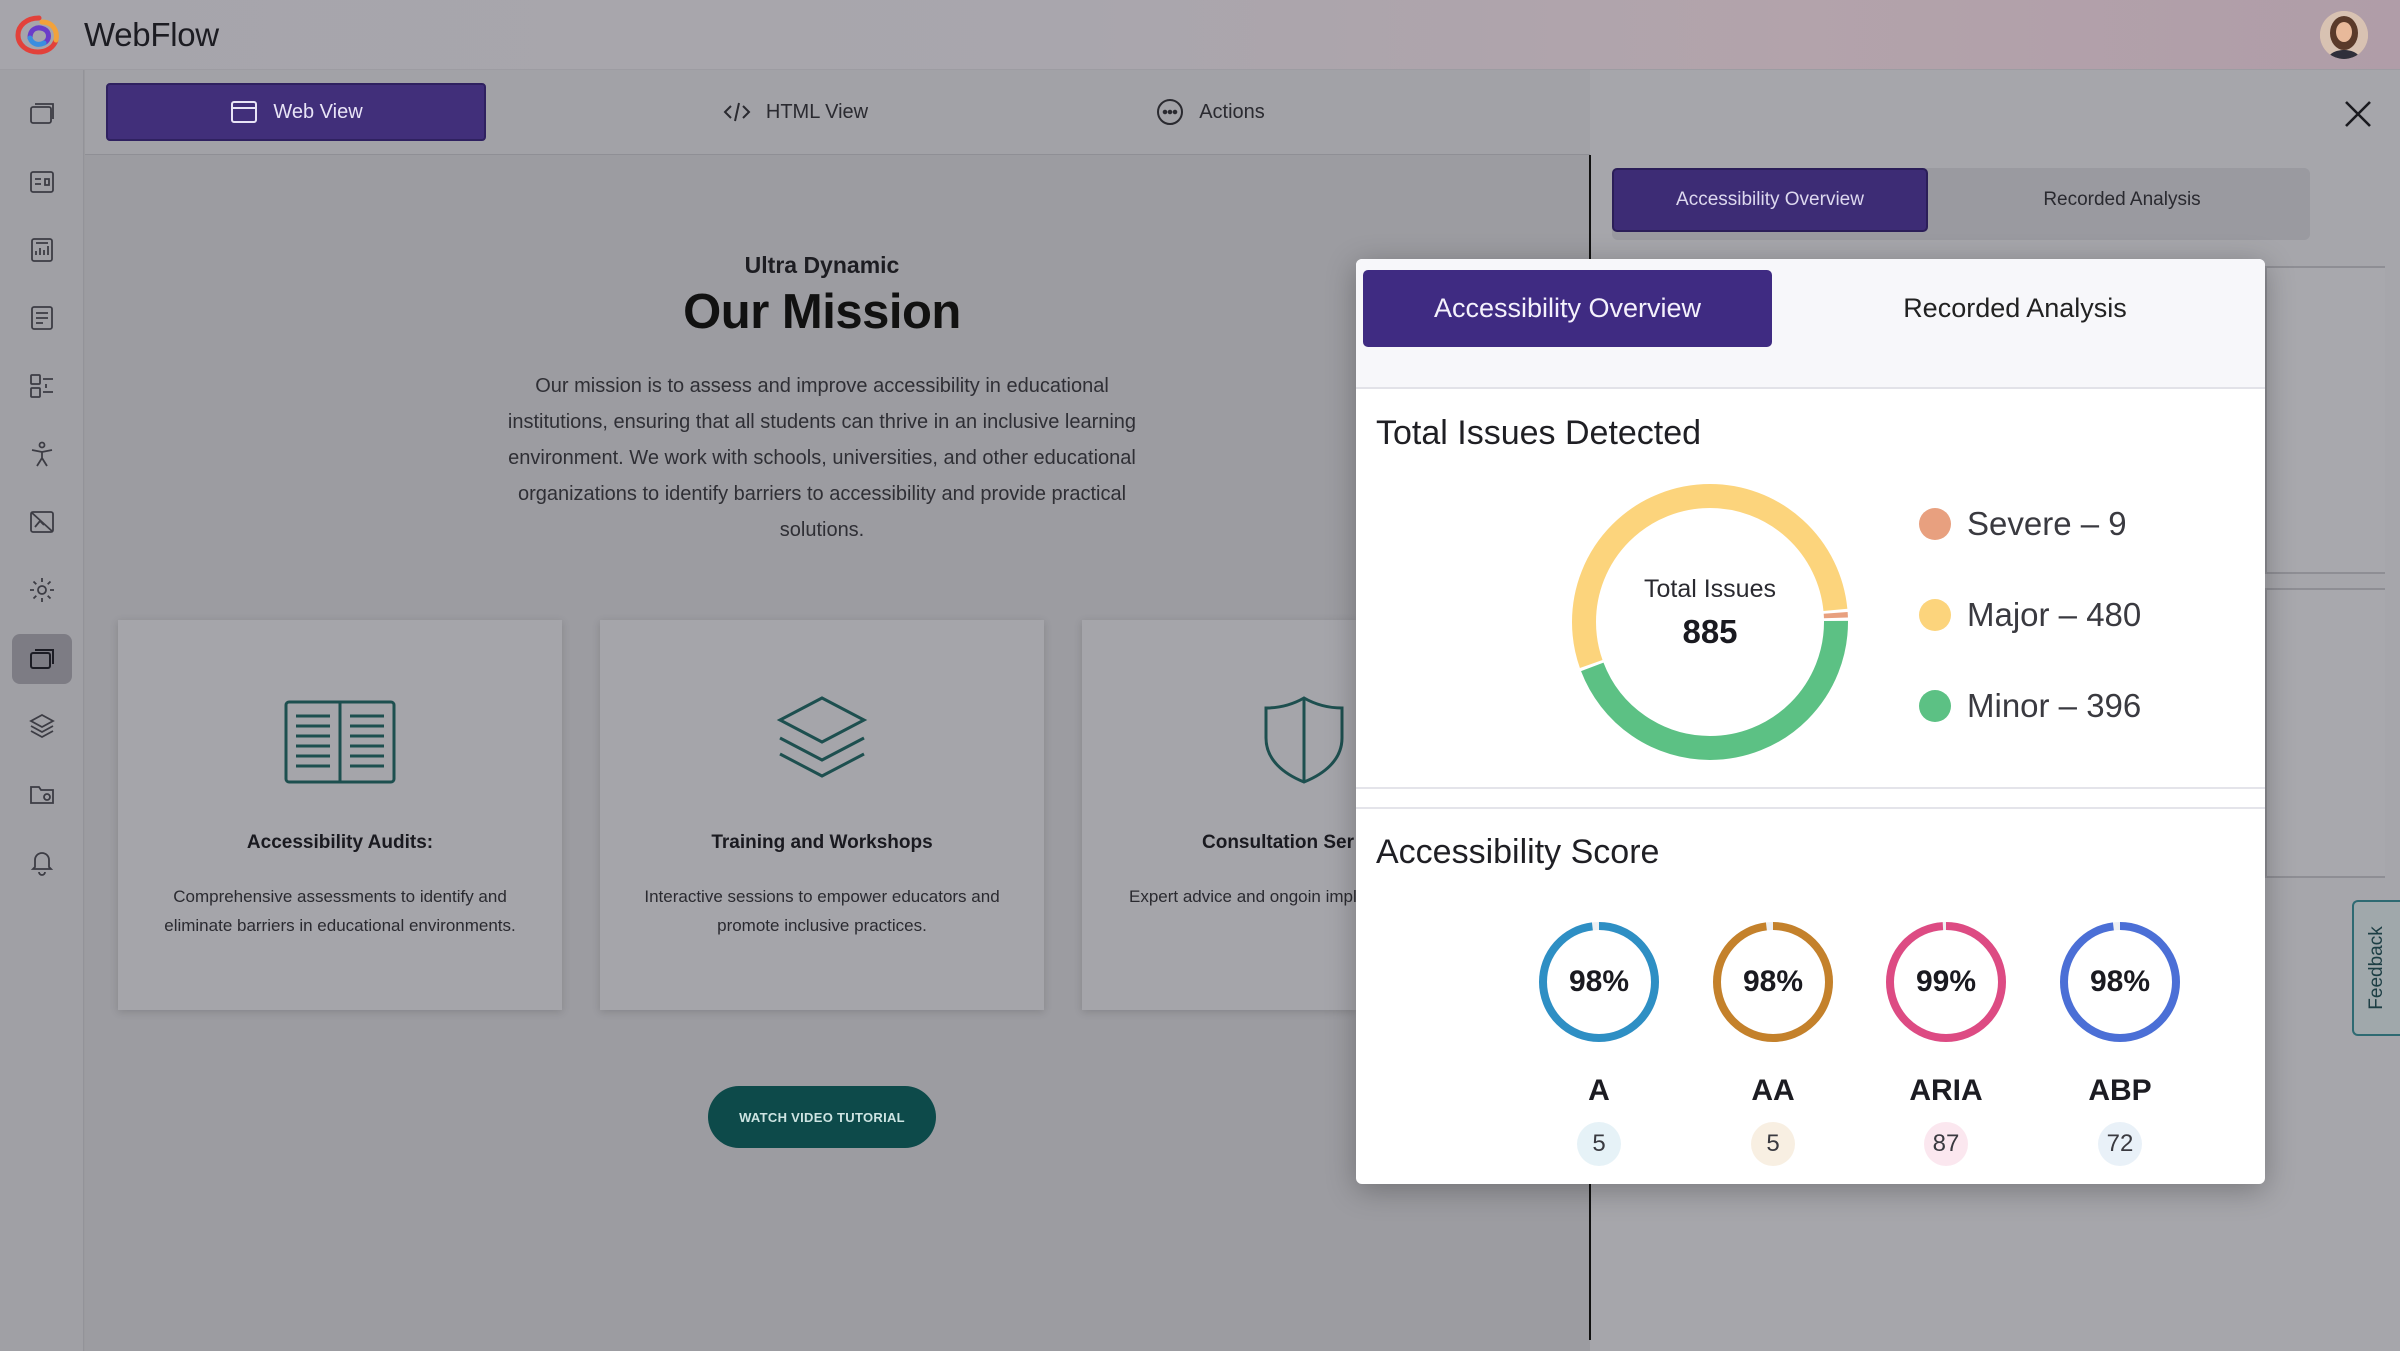  I want to click on window-icon, so click(244, 112).